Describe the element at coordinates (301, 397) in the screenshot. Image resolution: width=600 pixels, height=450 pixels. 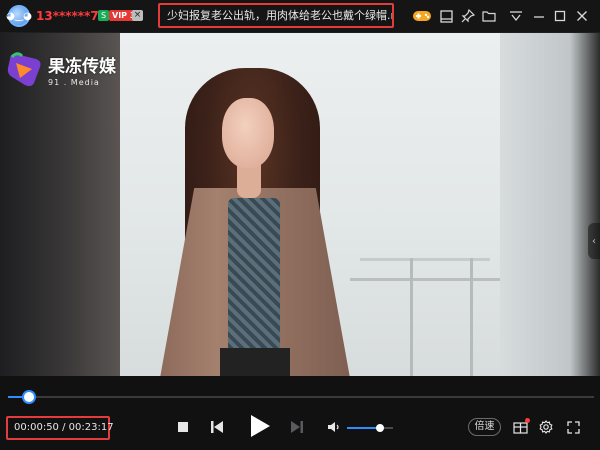
I see `progress-bar` at that location.